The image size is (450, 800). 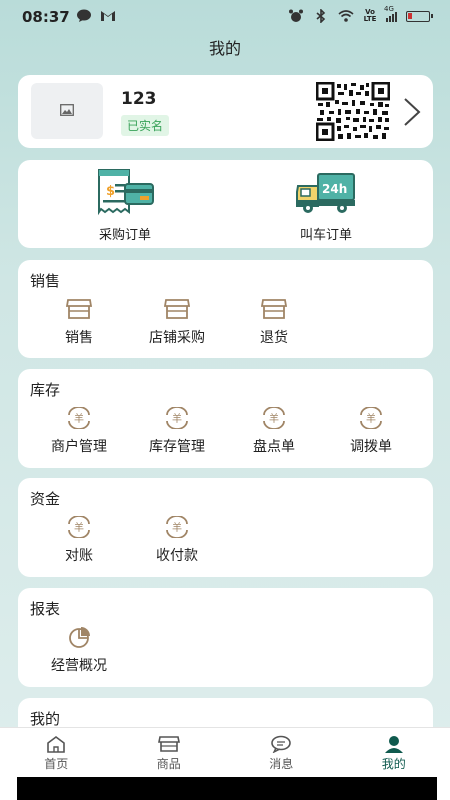 I want to click on orders-card: $ 采购订单 24h 叫车订单, so click(x=225, y=204).